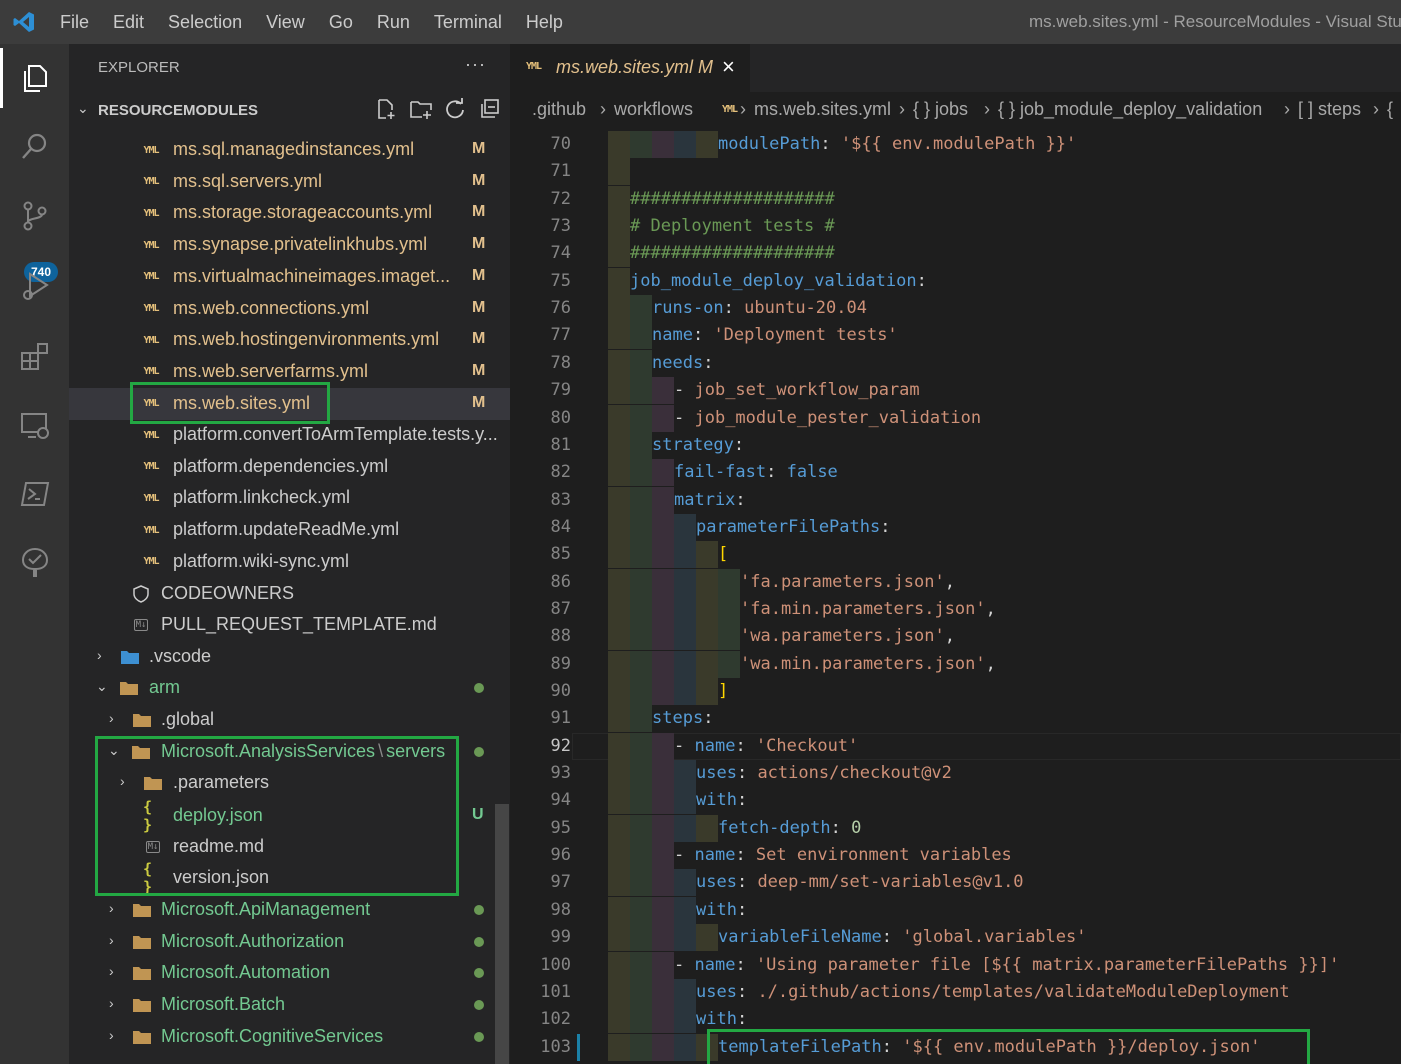 The height and width of the screenshot is (1064, 1401). I want to click on code-line: 93 uses: actions/checkout@v2, so click(955, 774).